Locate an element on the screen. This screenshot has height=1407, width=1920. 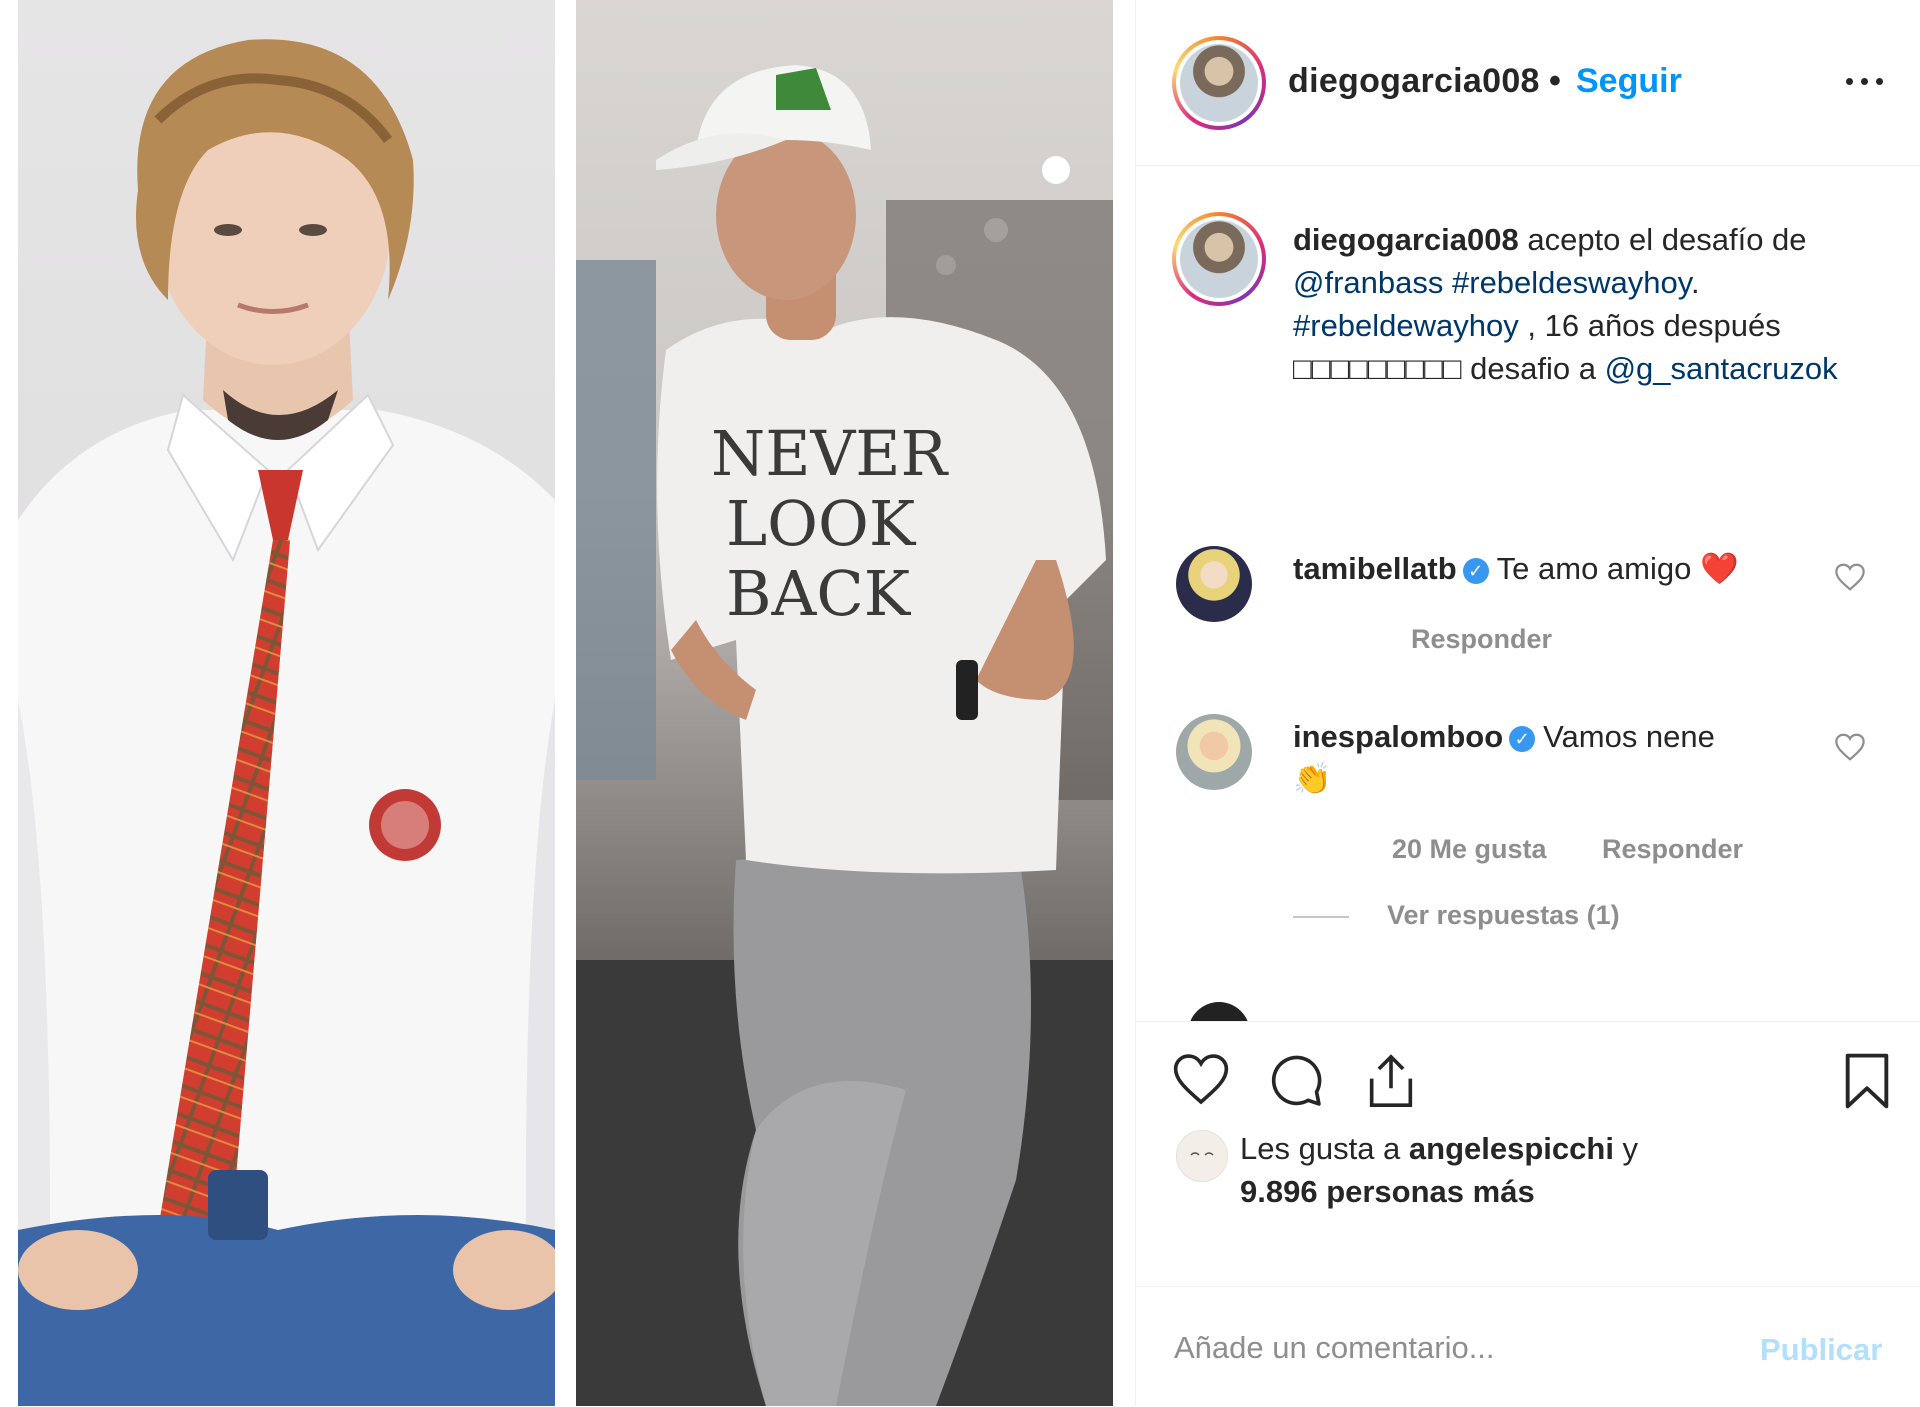
profile-avatar is located at coordinates (1219, 83).